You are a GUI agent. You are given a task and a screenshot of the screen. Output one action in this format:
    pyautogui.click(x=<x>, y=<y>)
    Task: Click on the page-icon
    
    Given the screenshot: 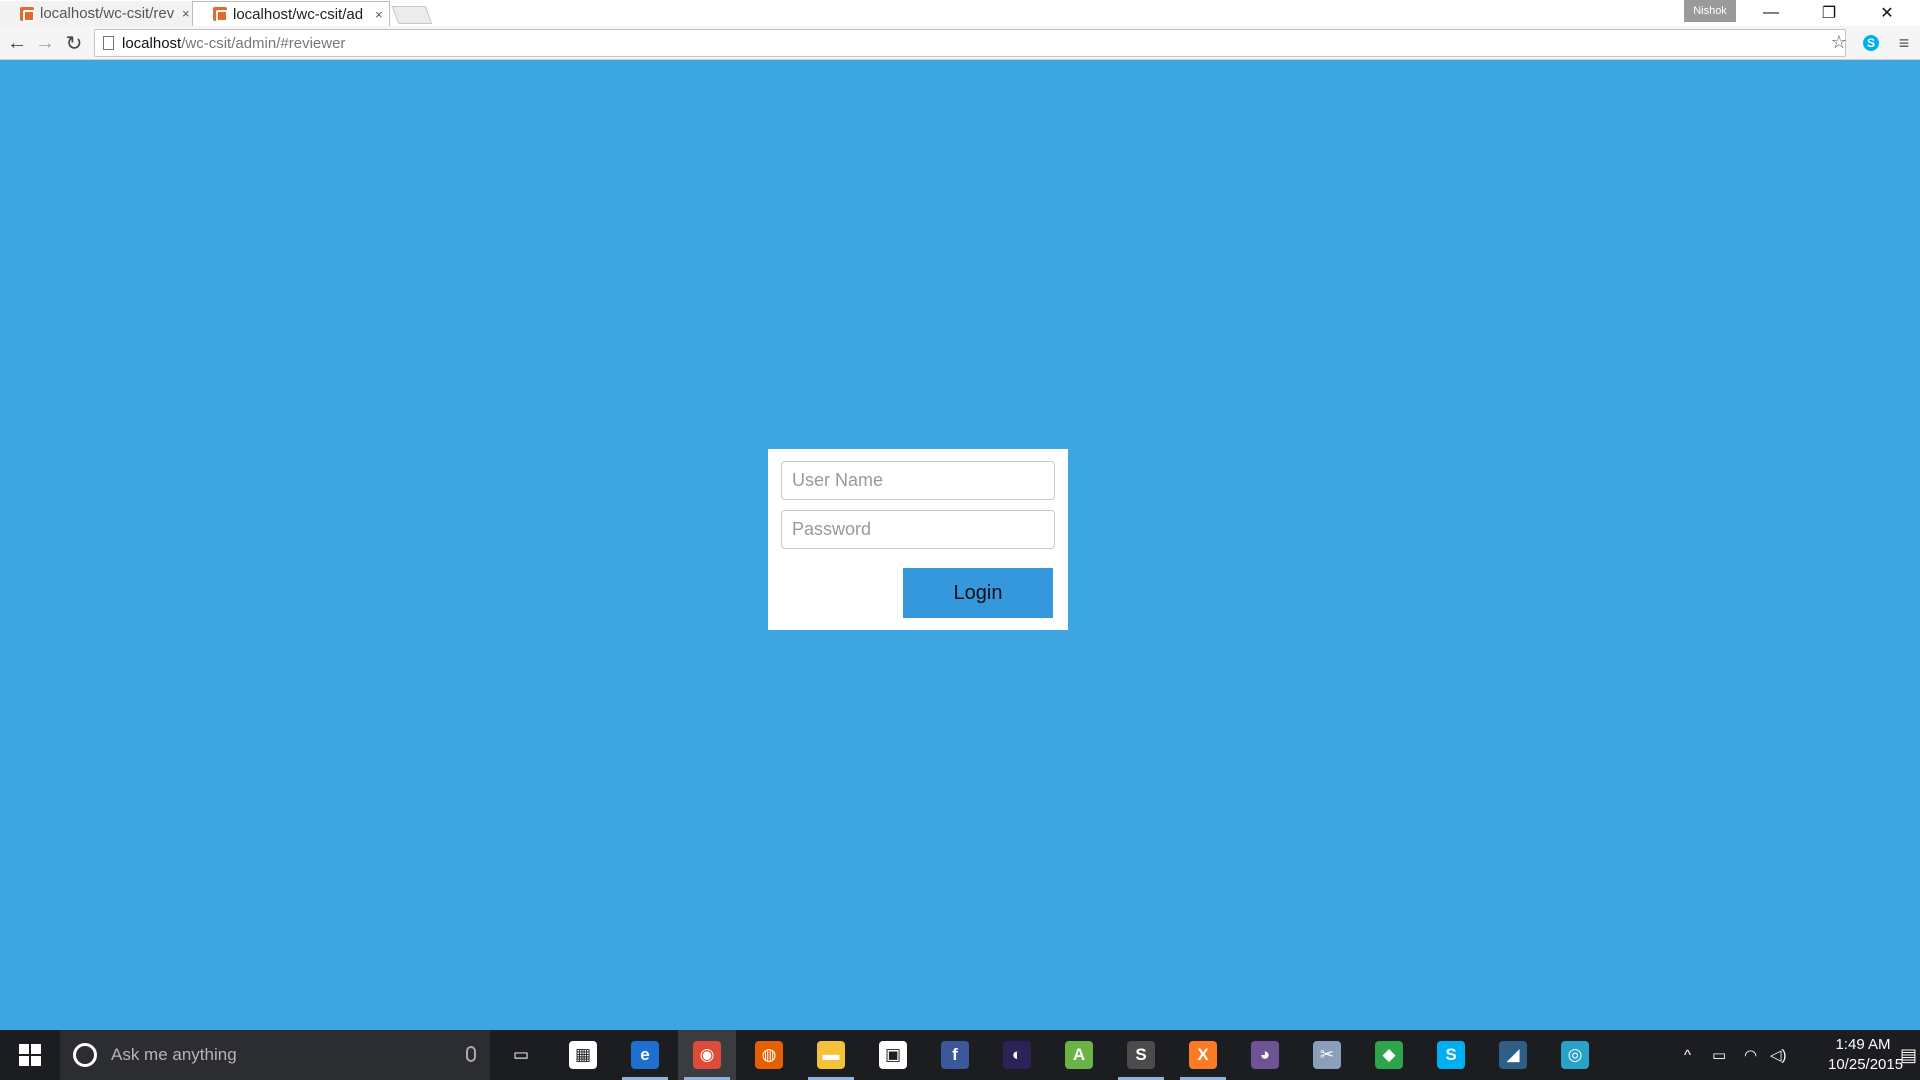 What is the action you would take?
    pyautogui.click(x=108, y=43)
    